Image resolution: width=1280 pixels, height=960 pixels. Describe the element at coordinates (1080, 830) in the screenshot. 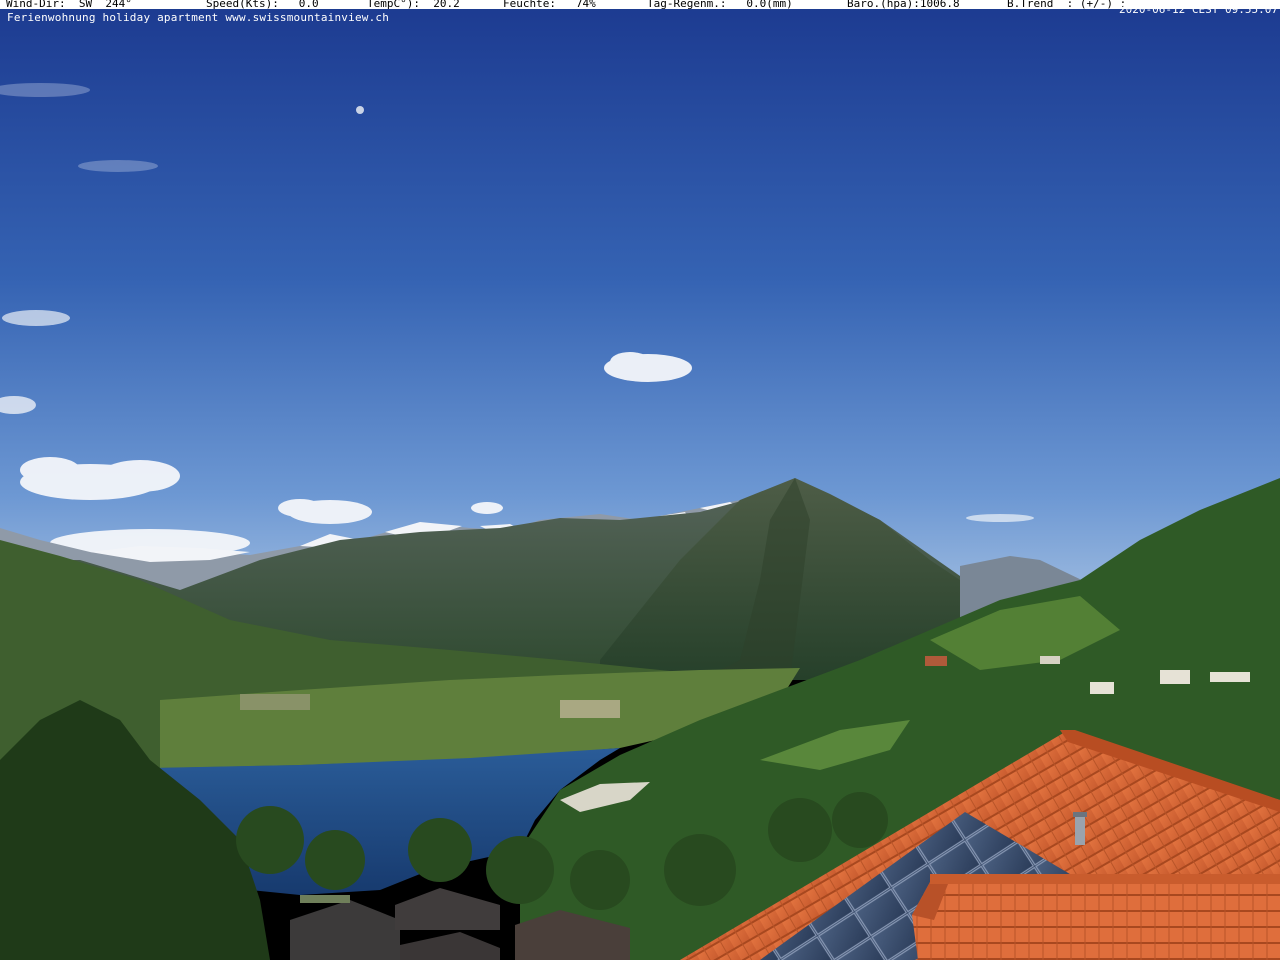

I see `chimney` at that location.